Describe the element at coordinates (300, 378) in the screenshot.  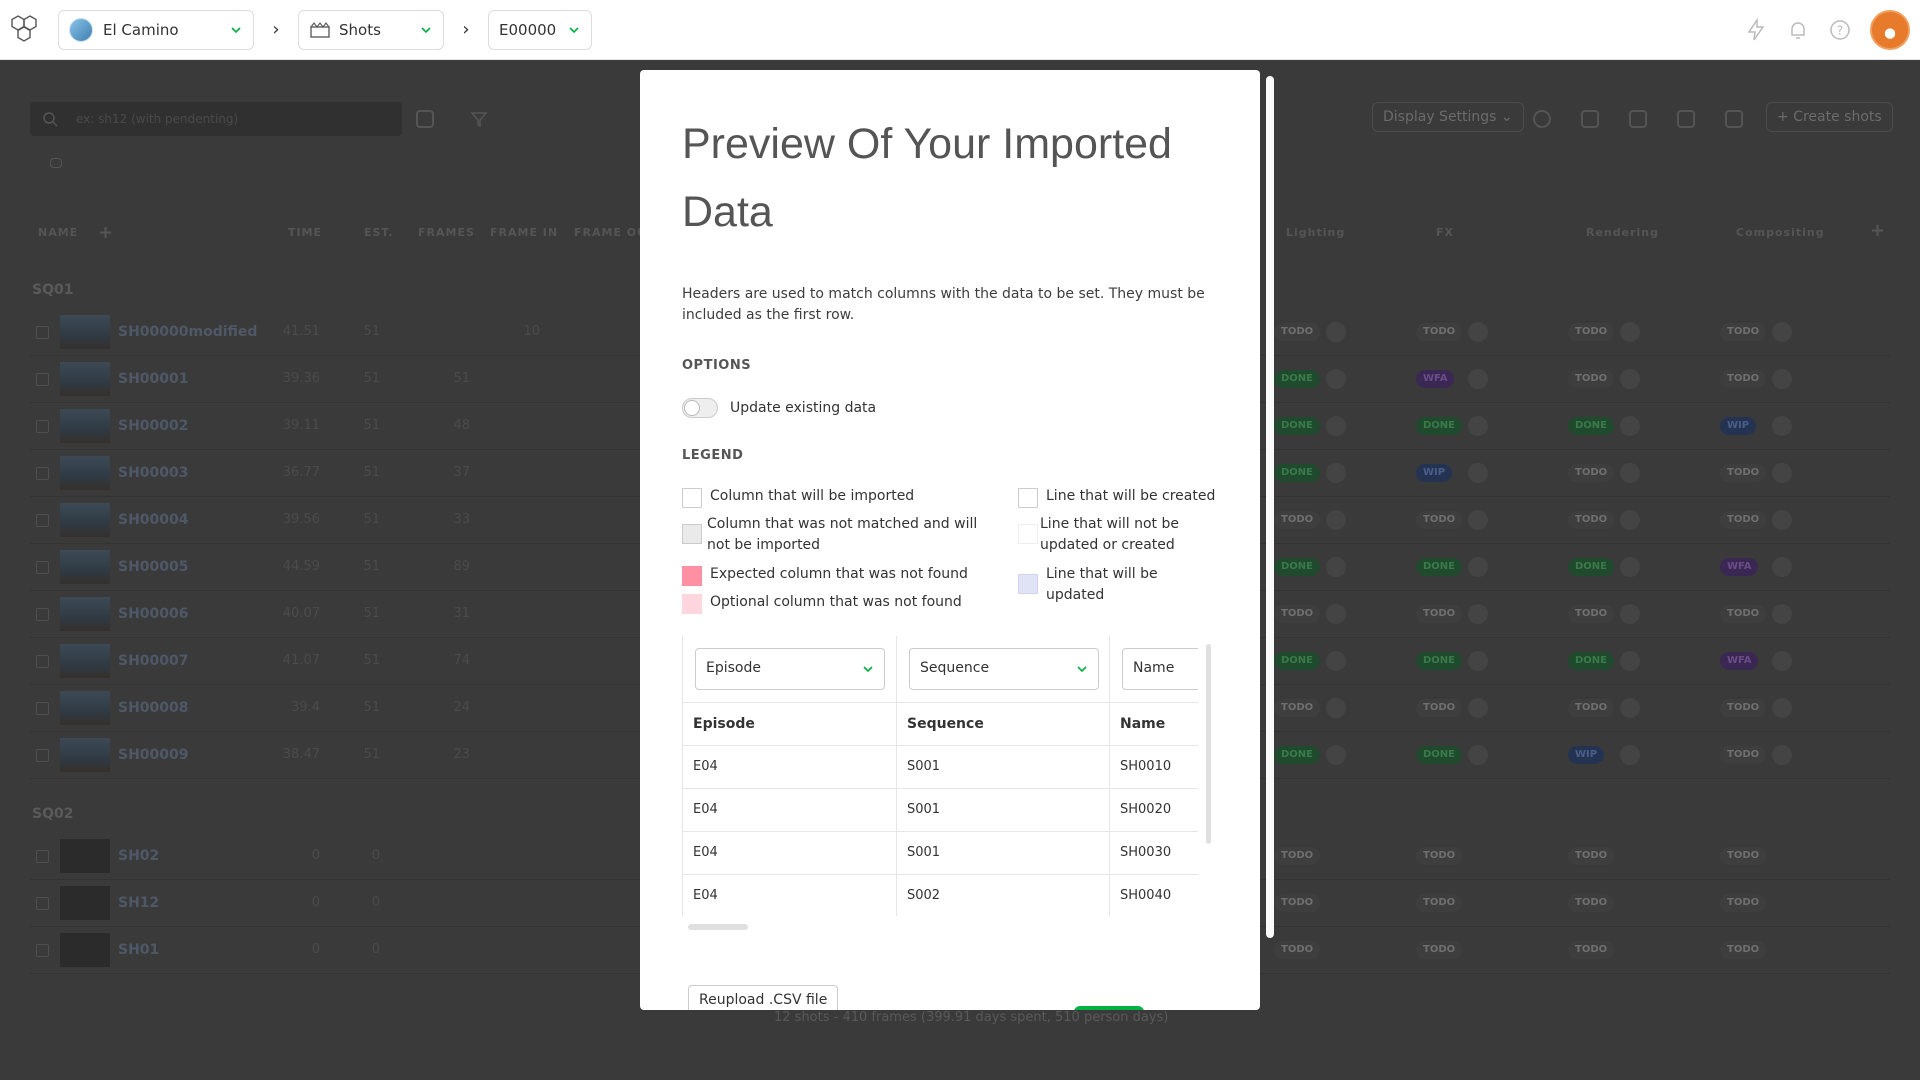
I see `cell-time: 39.36` at that location.